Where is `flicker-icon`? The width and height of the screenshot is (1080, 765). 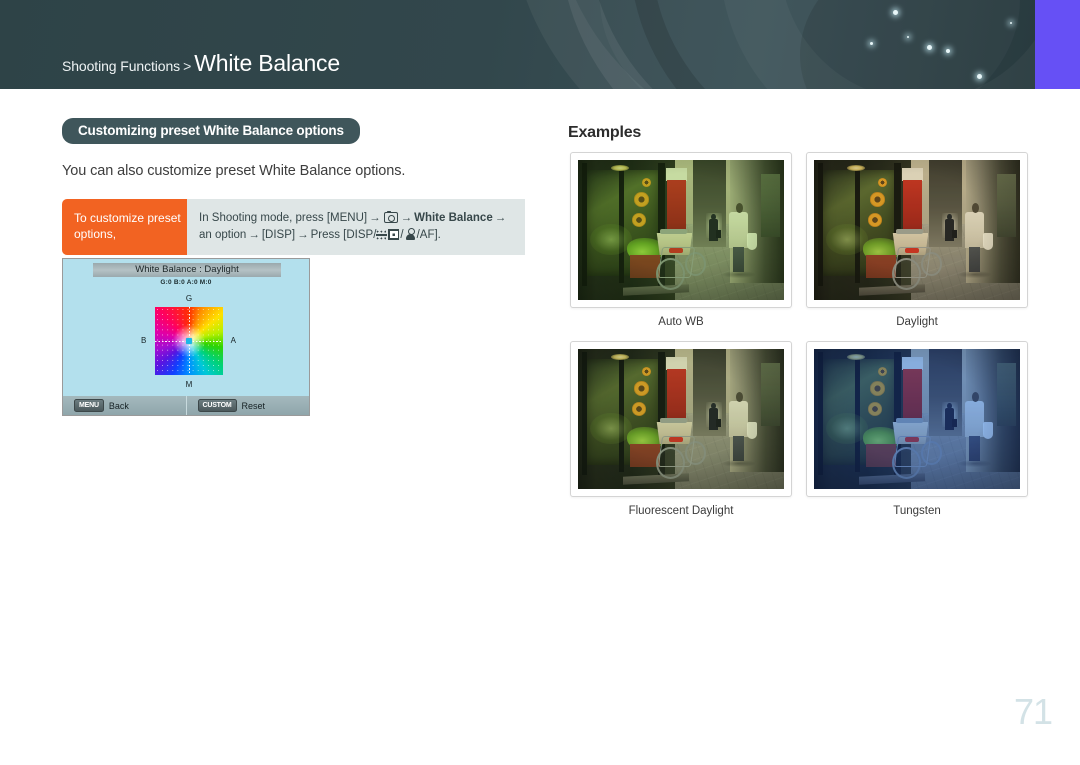 flicker-icon is located at coordinates (382, 235).